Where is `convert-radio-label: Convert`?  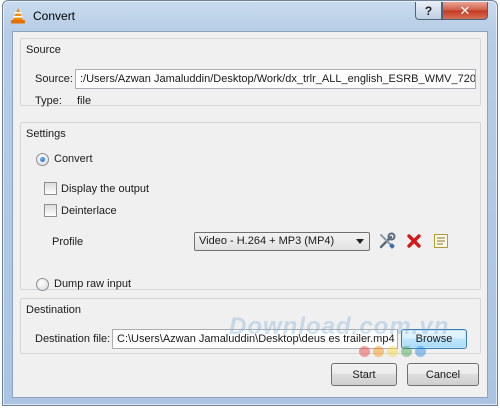
convert-radio-label: Convert is located at coordinates (73, 159).